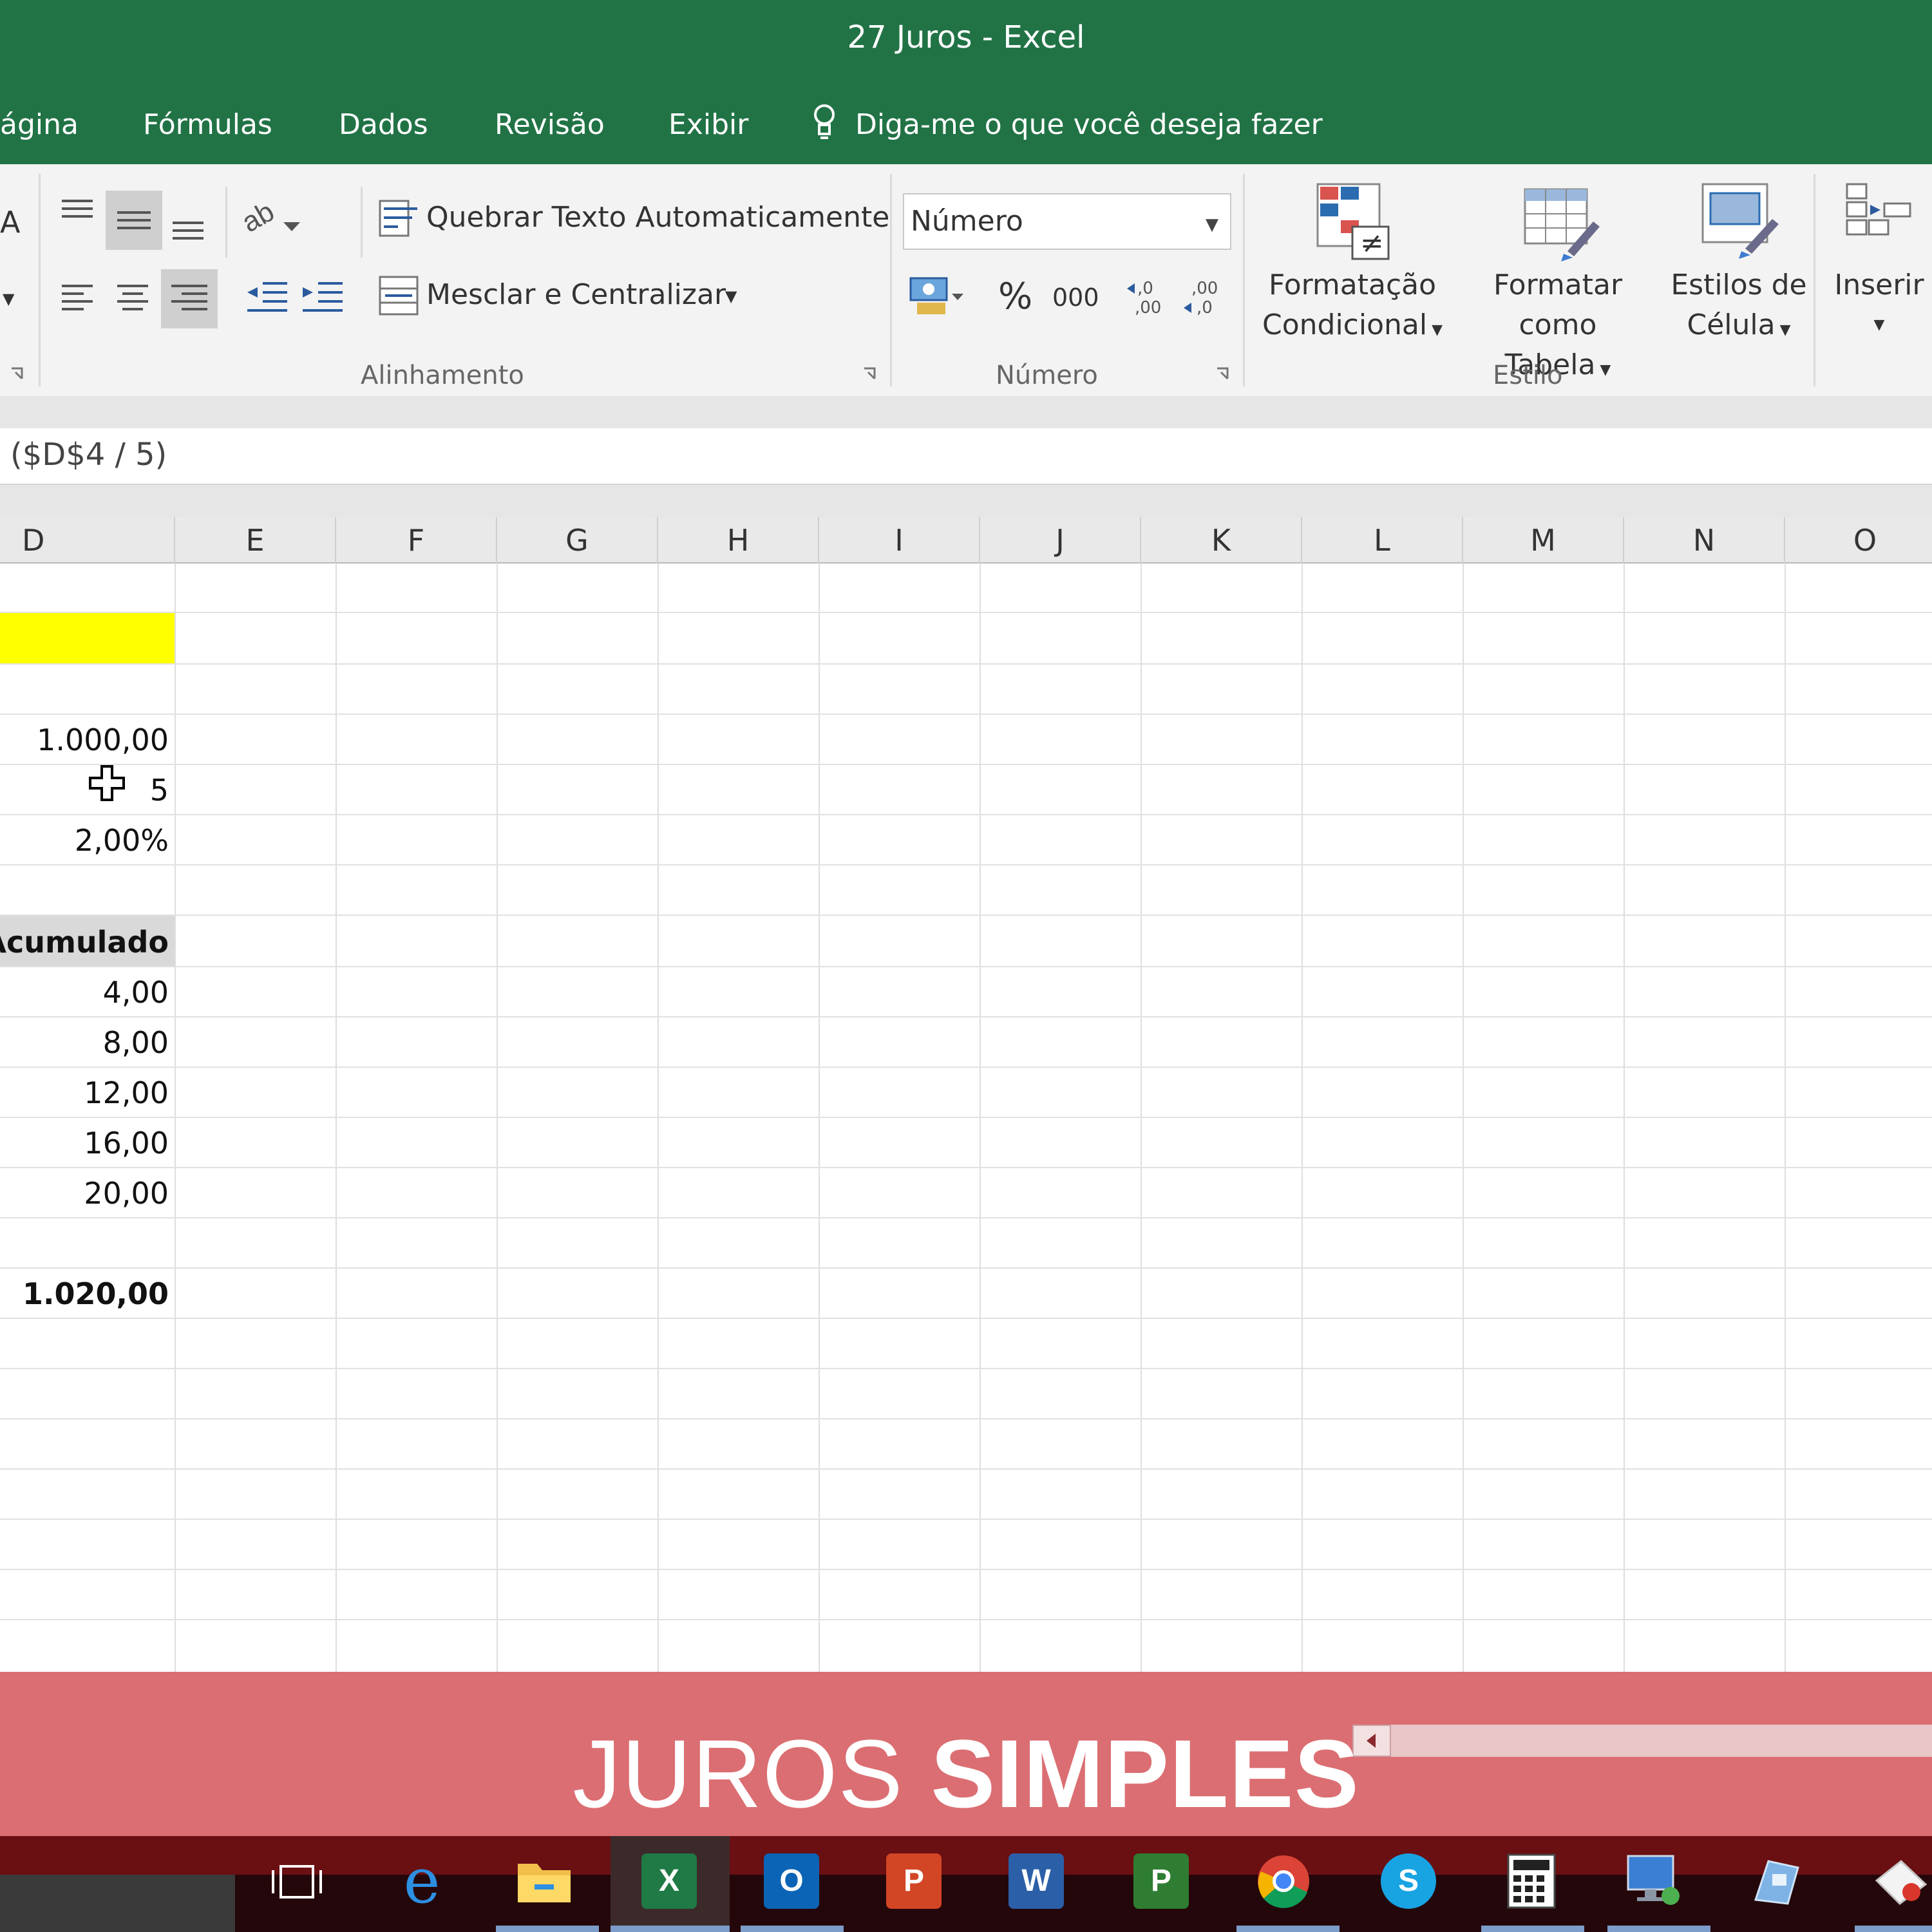 The height and width of the screenshot is (1932, 1932). What do you see at coordinates (1880, 305) in the screenshot?
I see `insert-button: Inserir ▼` at bounding box center [1880, 305].